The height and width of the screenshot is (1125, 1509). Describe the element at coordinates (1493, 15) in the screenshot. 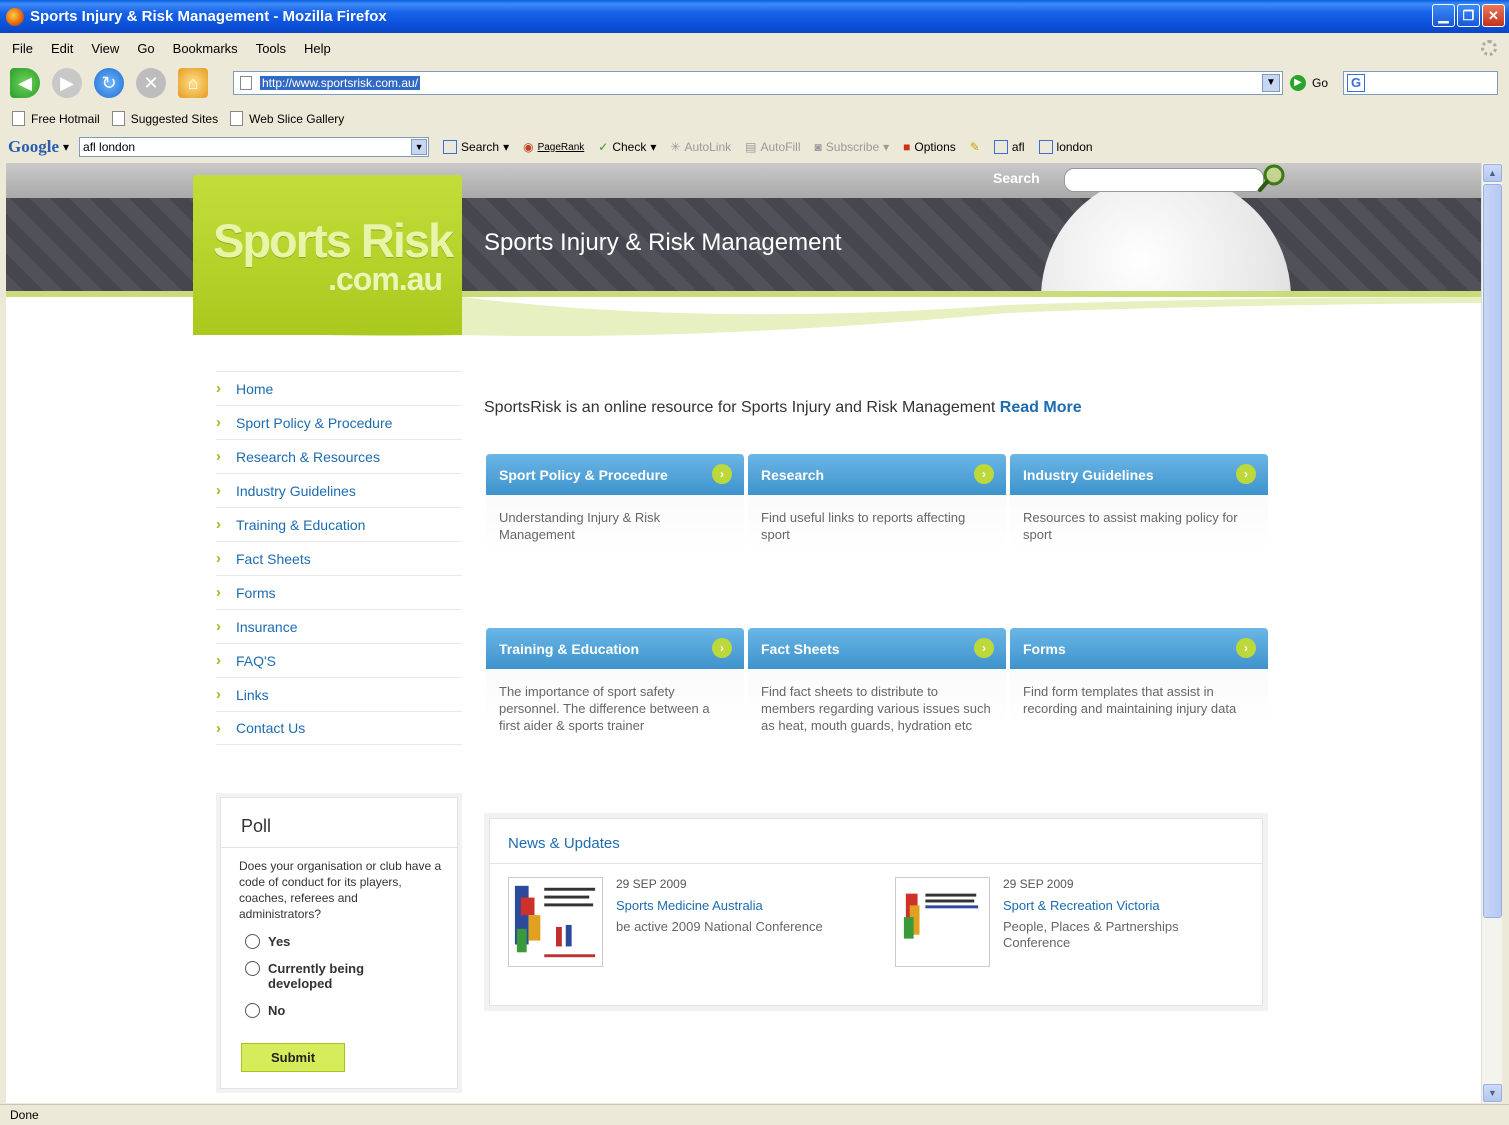

I see `close-button: ✕` at that location.